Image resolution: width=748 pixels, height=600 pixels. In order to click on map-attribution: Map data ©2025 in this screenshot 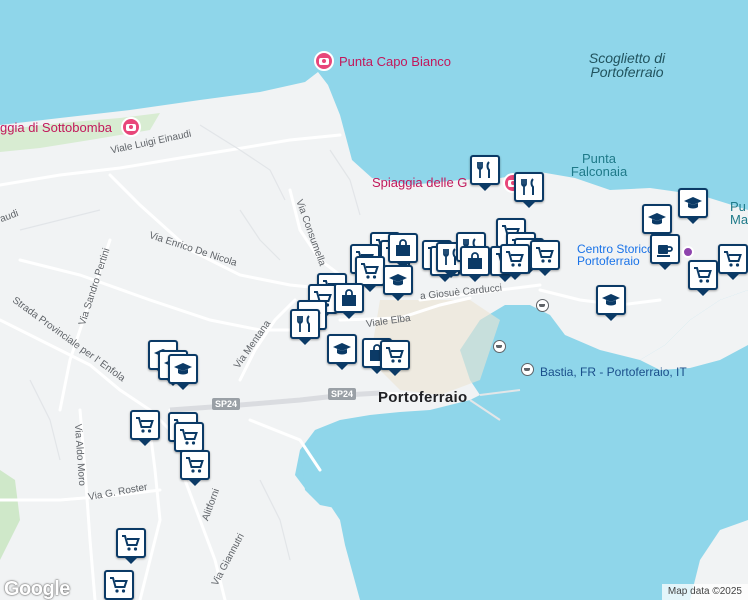, I will do `click(704, 592)`.